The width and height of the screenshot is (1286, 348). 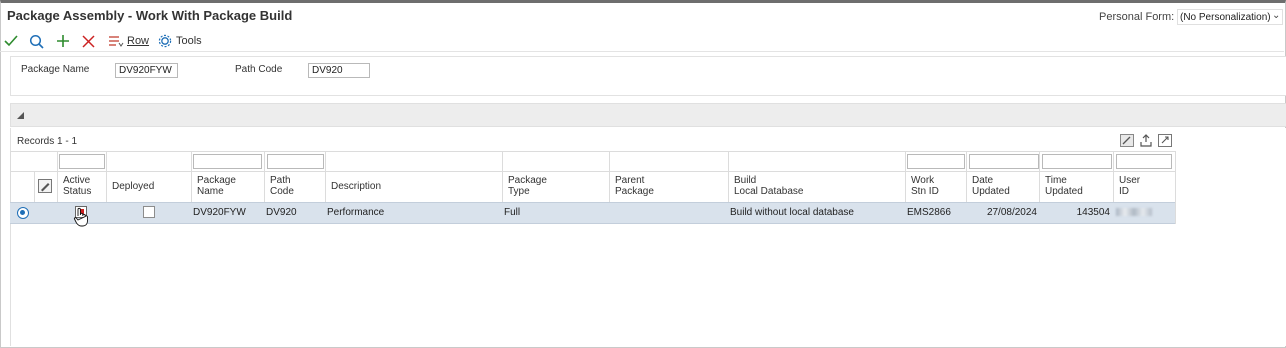 I want to click on cell-build-local-database: Build without local database, so click(x=792, y=212).